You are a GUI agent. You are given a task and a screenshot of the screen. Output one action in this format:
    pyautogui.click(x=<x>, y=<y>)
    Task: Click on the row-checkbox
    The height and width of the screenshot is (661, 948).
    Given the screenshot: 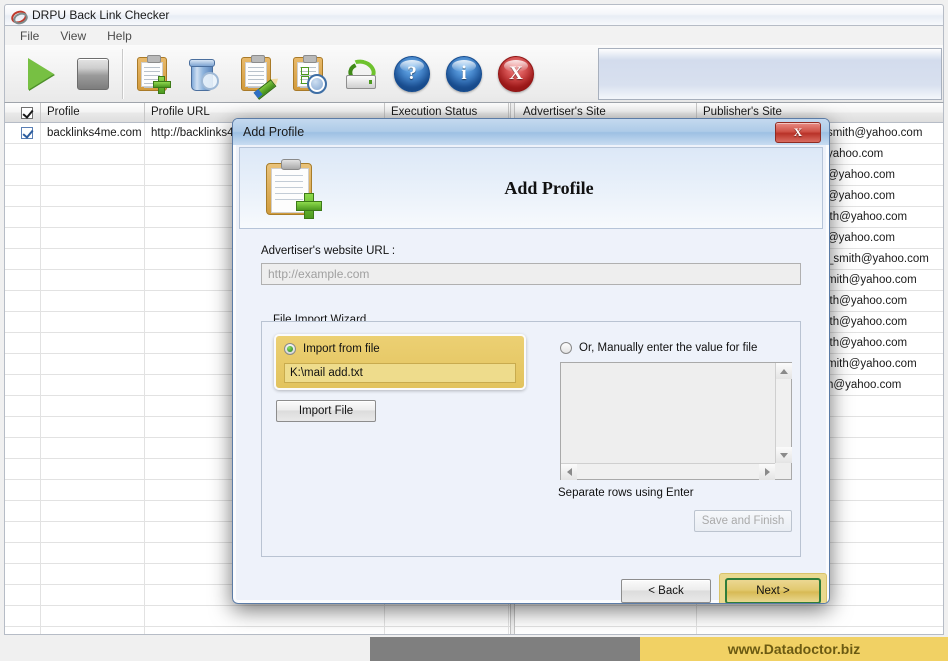 What is the action you would take?
    pyautogui.click(x=26, y=133)
    